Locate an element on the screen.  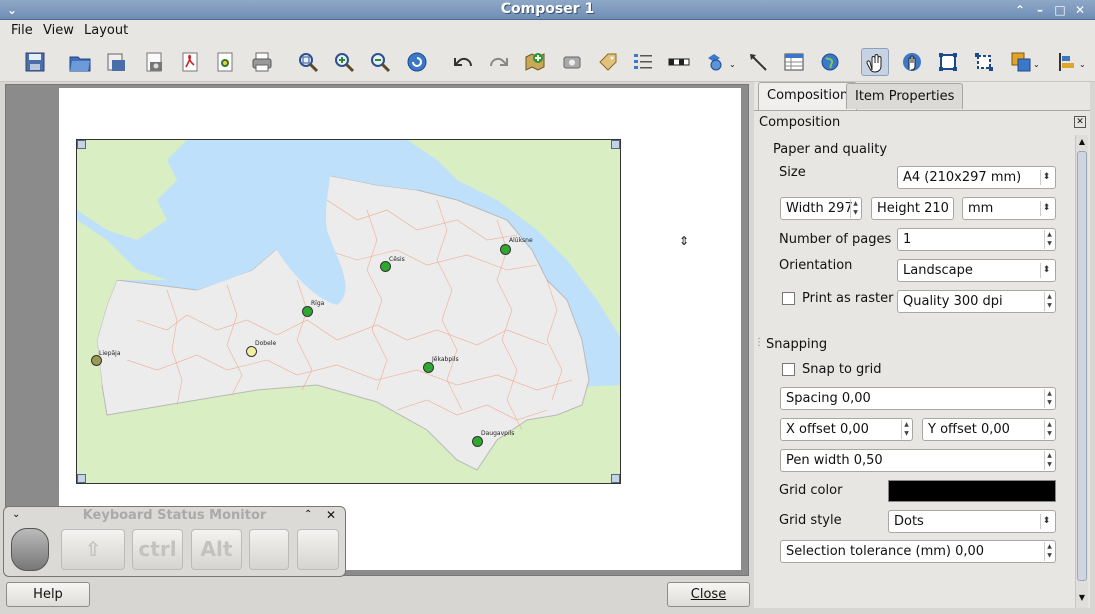
ksm-shade-icon: ⌃ is located at coordinates (308, 514).